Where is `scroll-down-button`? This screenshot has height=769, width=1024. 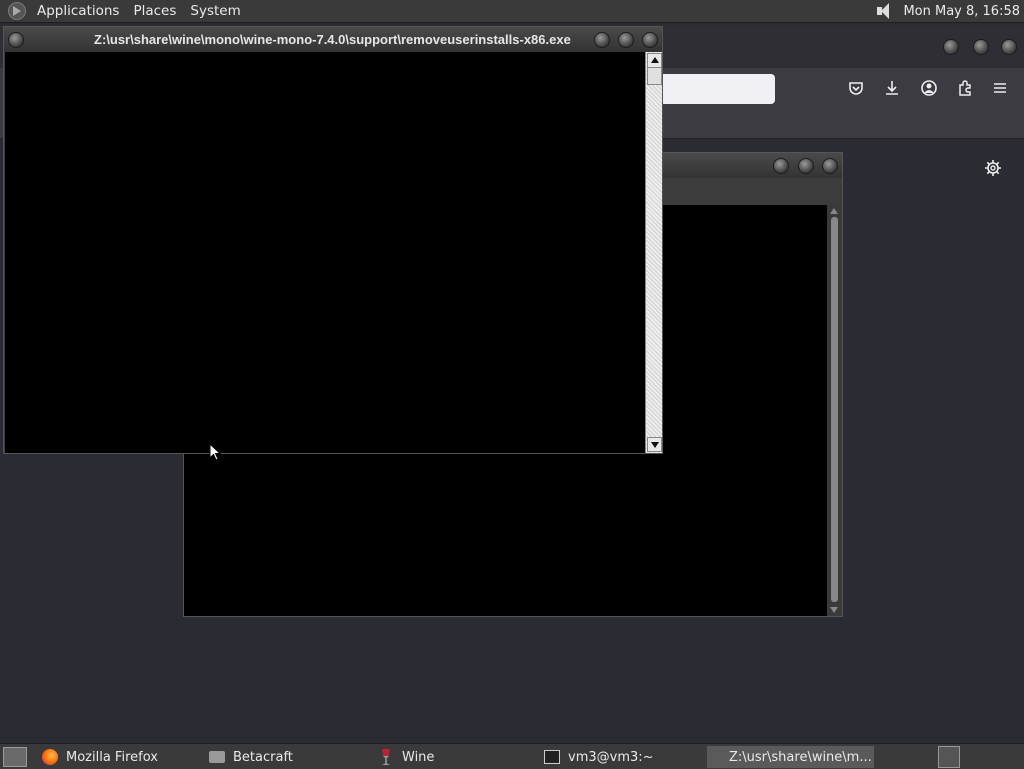
scroll-down-button is located at coordinates (654, 444).